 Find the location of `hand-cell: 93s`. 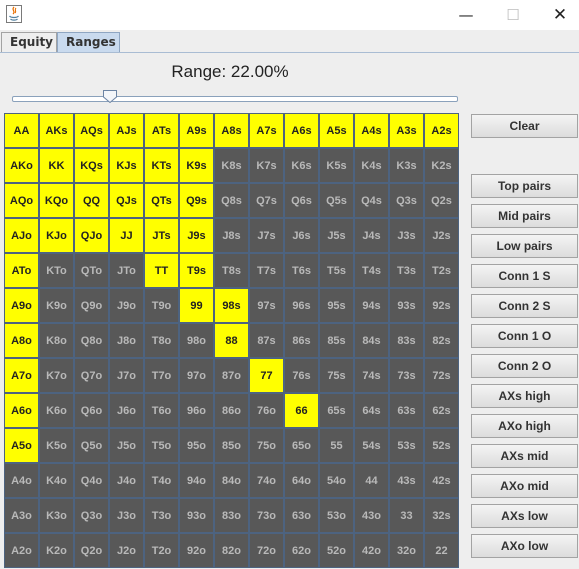

hand-cell: 93s is located at coordinates (406, 305).